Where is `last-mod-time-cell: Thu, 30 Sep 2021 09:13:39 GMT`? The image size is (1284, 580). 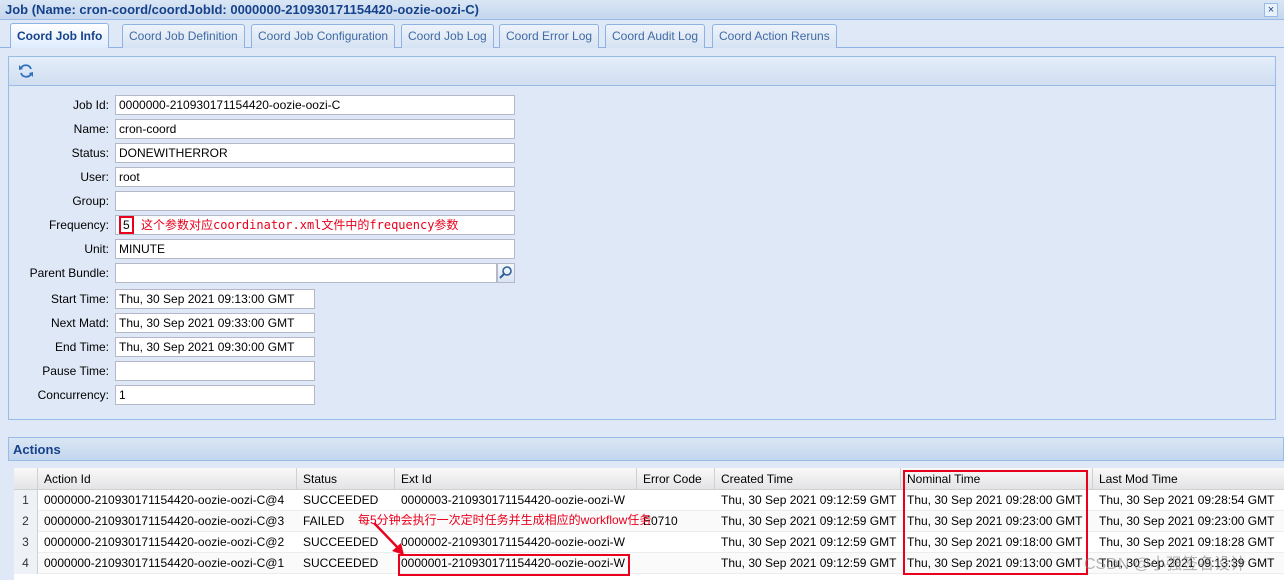 last-mod-time-cell: Thu, 30 Sep 2021 09:13:39 GMT is located at coordinates (1187, 563).